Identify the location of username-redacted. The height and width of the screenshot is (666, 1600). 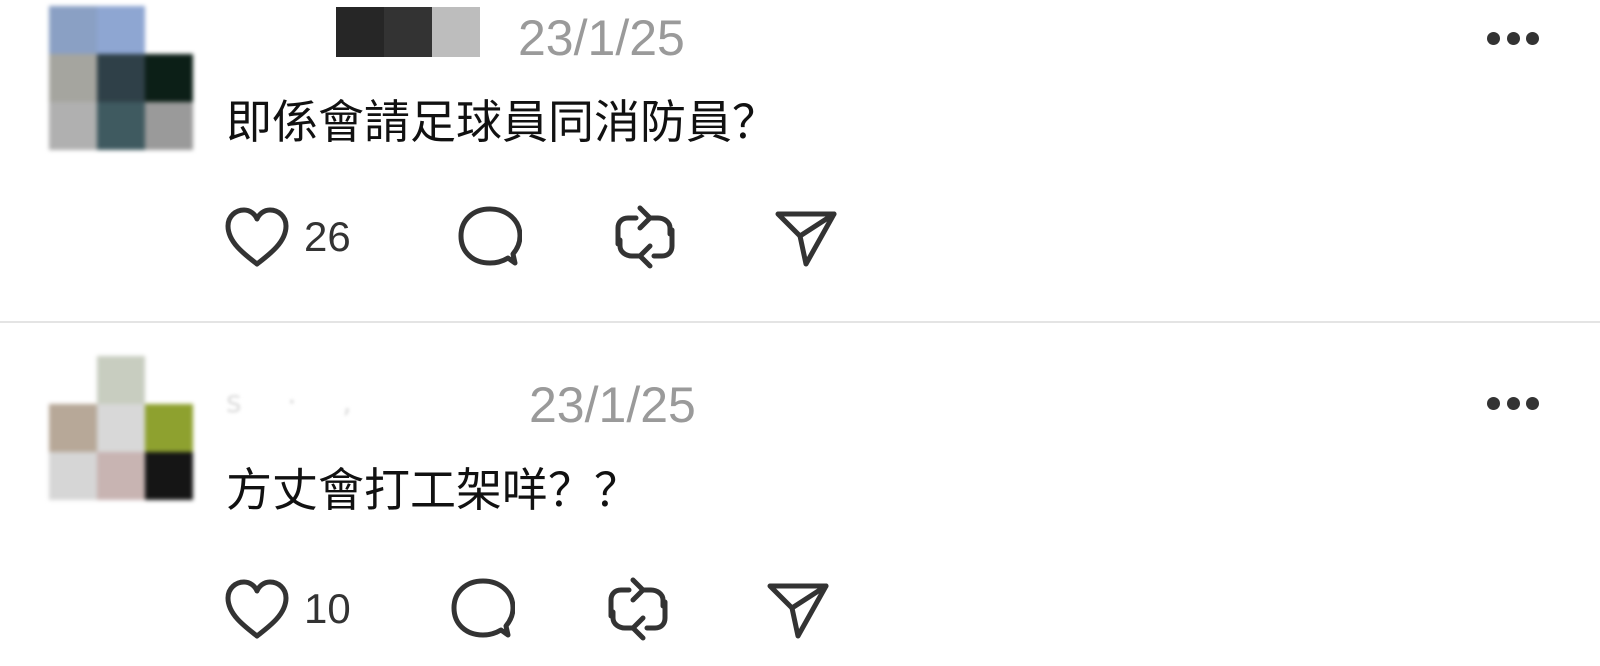
(408, 32).